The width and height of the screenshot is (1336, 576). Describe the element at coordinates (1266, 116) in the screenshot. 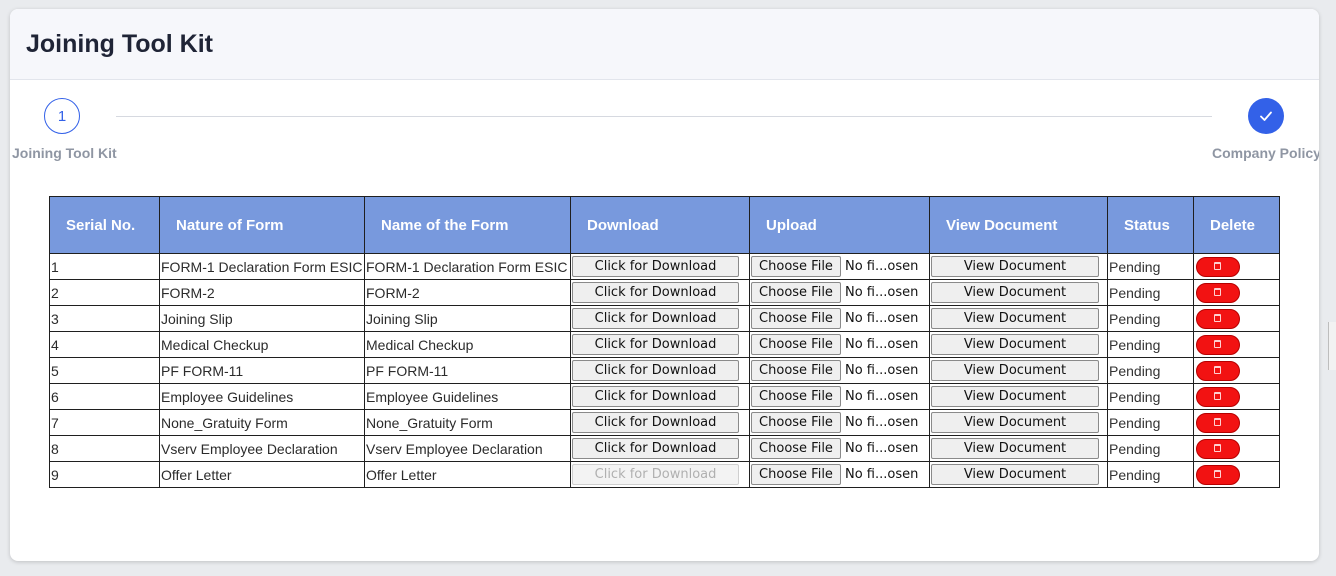

I see `step-2-circle` at that location.